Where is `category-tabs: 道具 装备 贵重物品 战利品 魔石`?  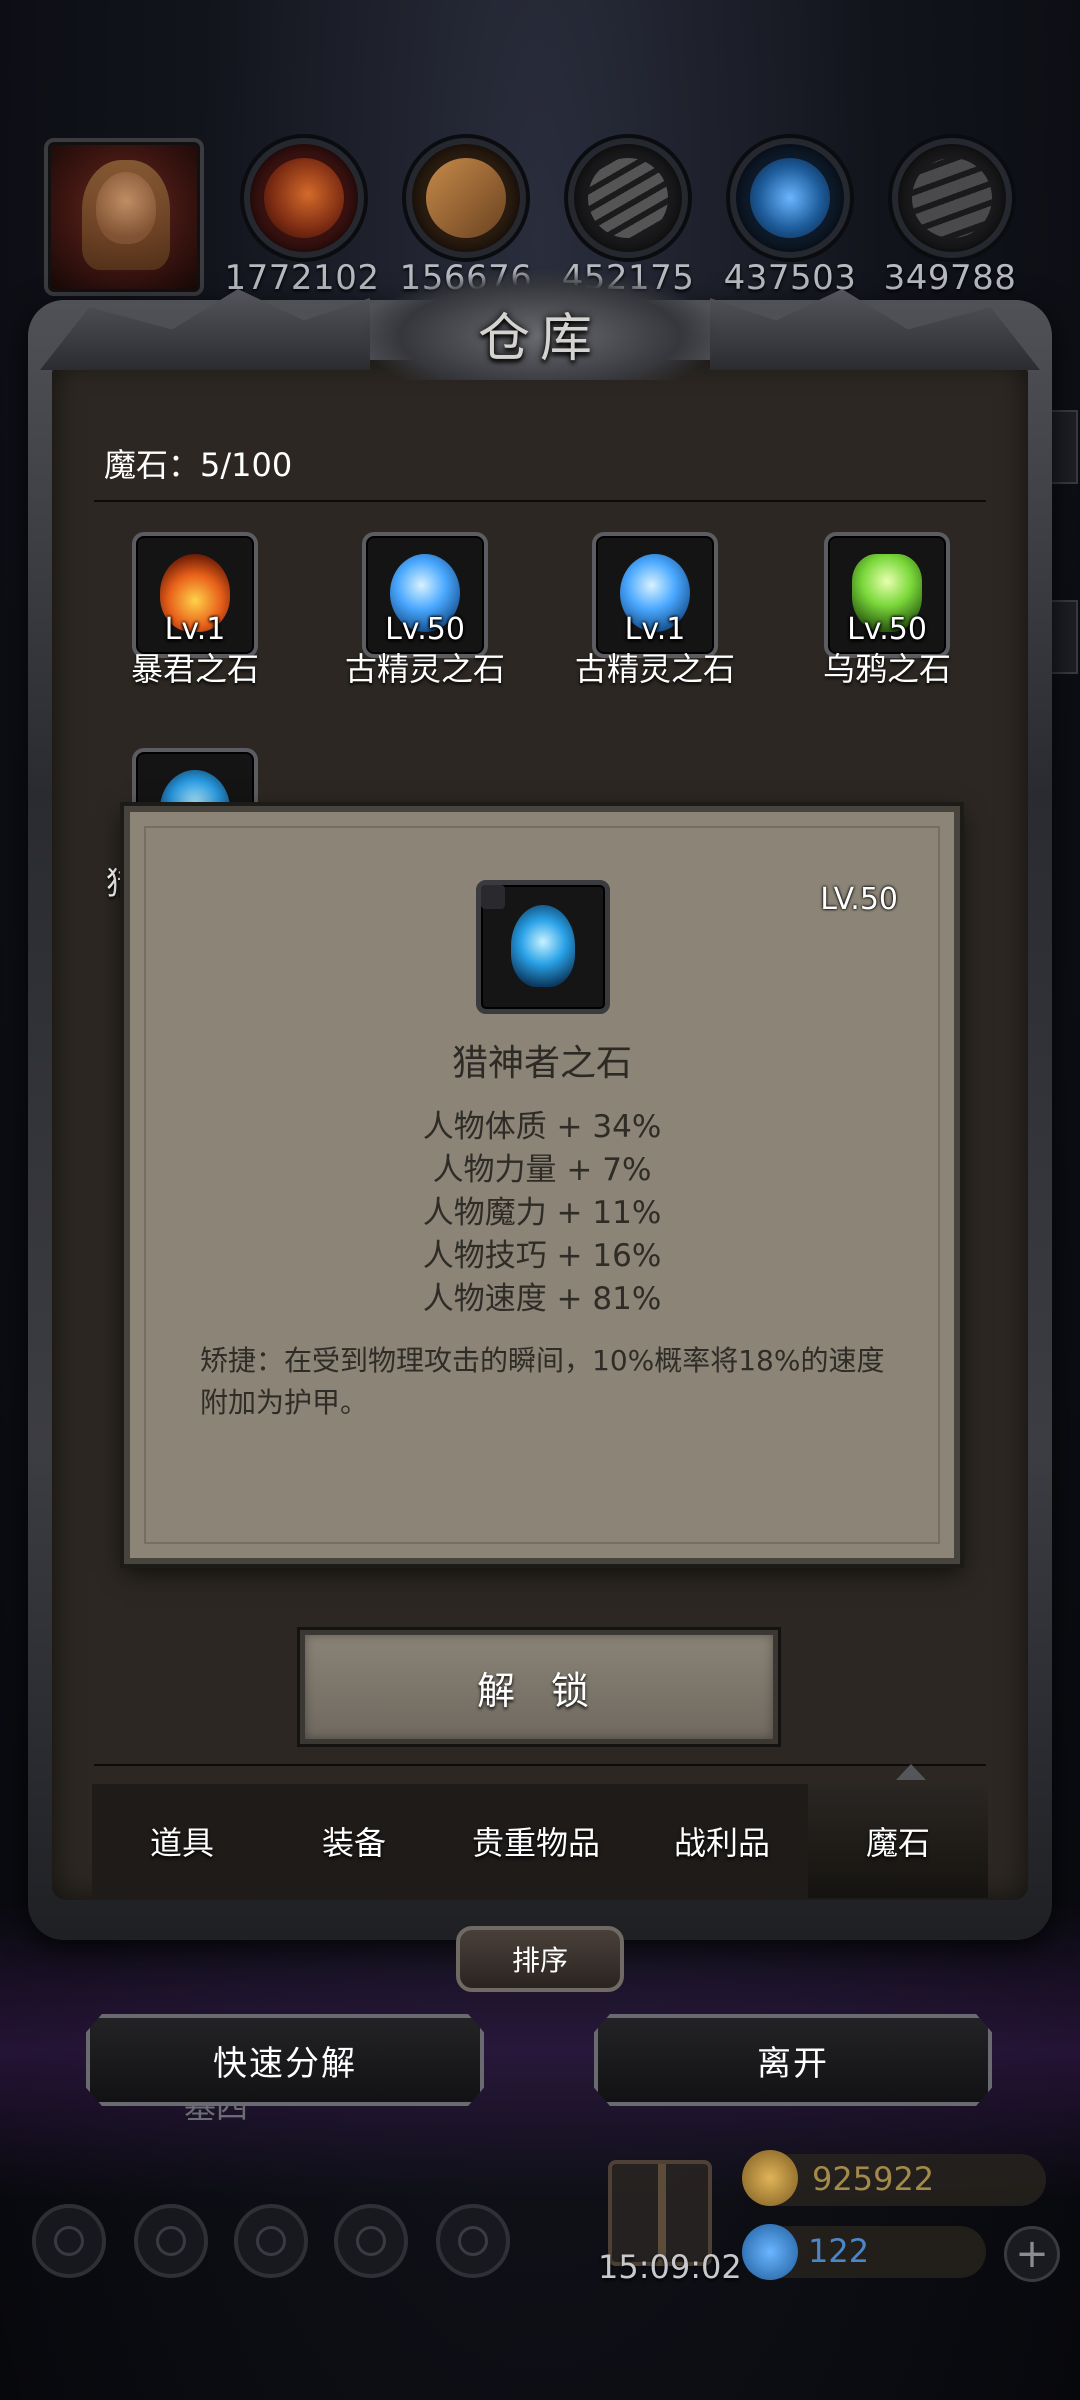 category-tabs: 道具 装备 贵重物品 战利品 魔石 is located at coordinates (540, 1841).